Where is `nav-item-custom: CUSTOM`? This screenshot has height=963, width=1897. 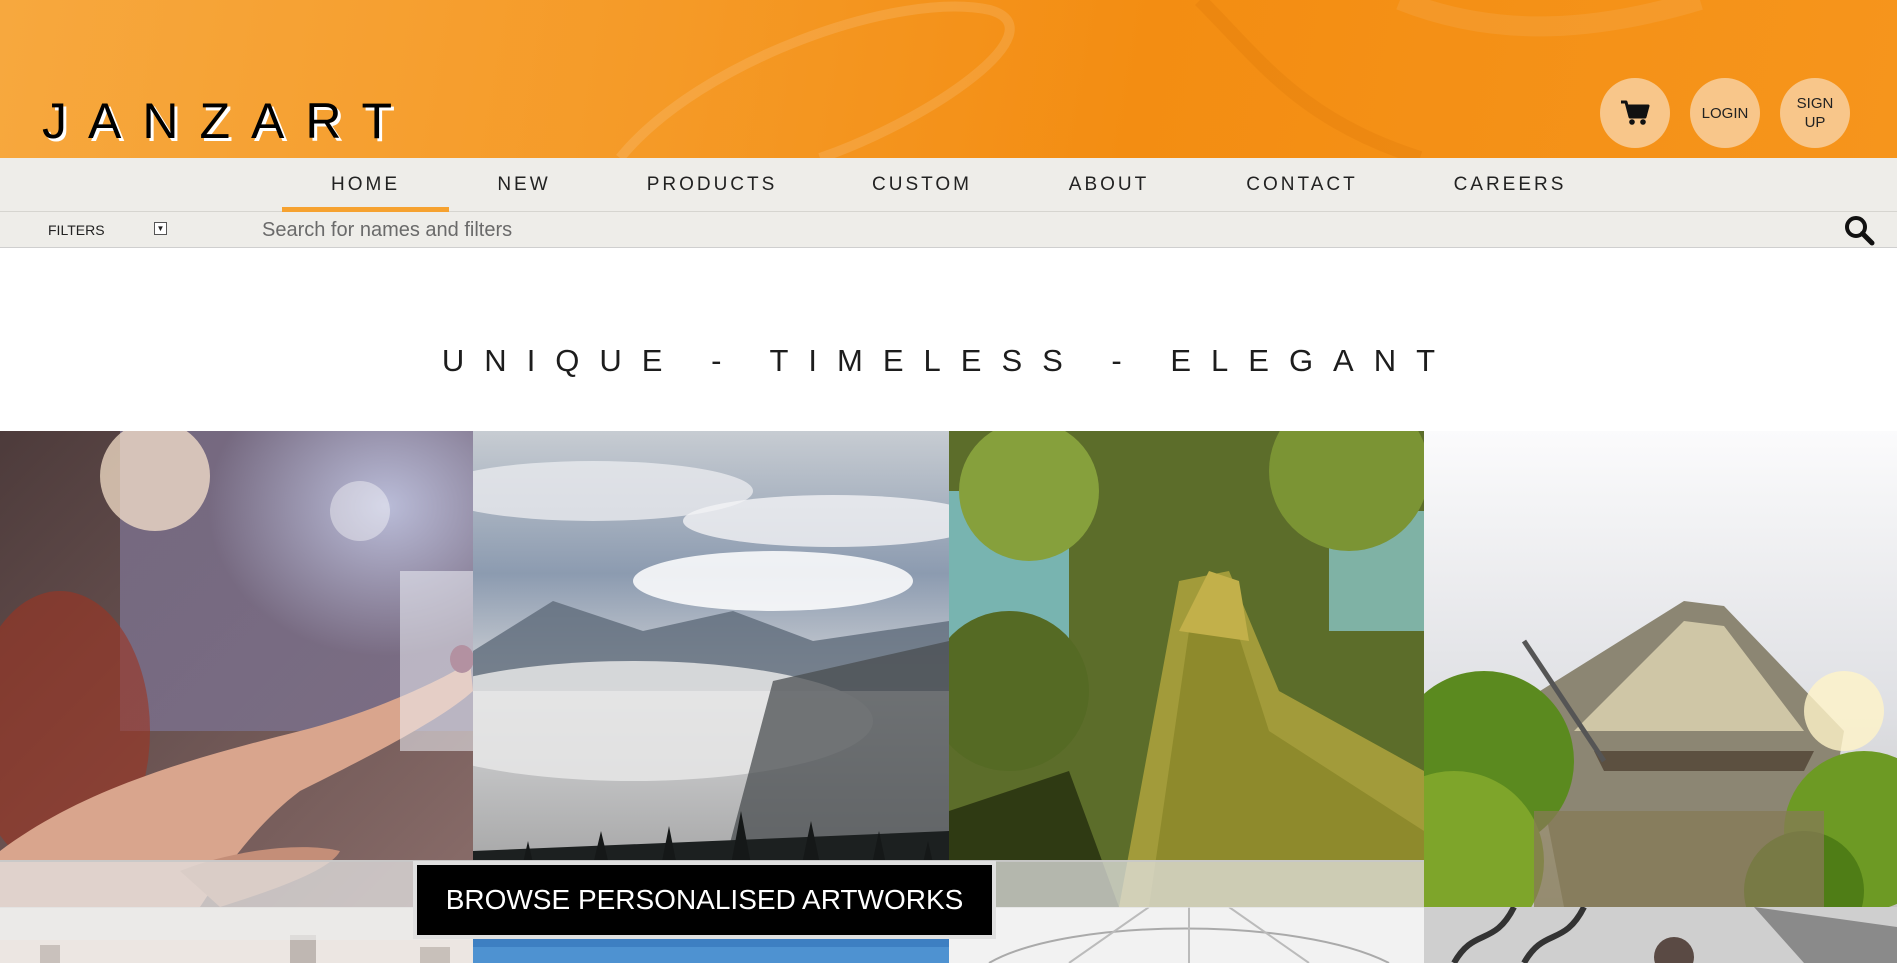 nav-item-custom: CUSTOM is located at coordinates (922, 185).